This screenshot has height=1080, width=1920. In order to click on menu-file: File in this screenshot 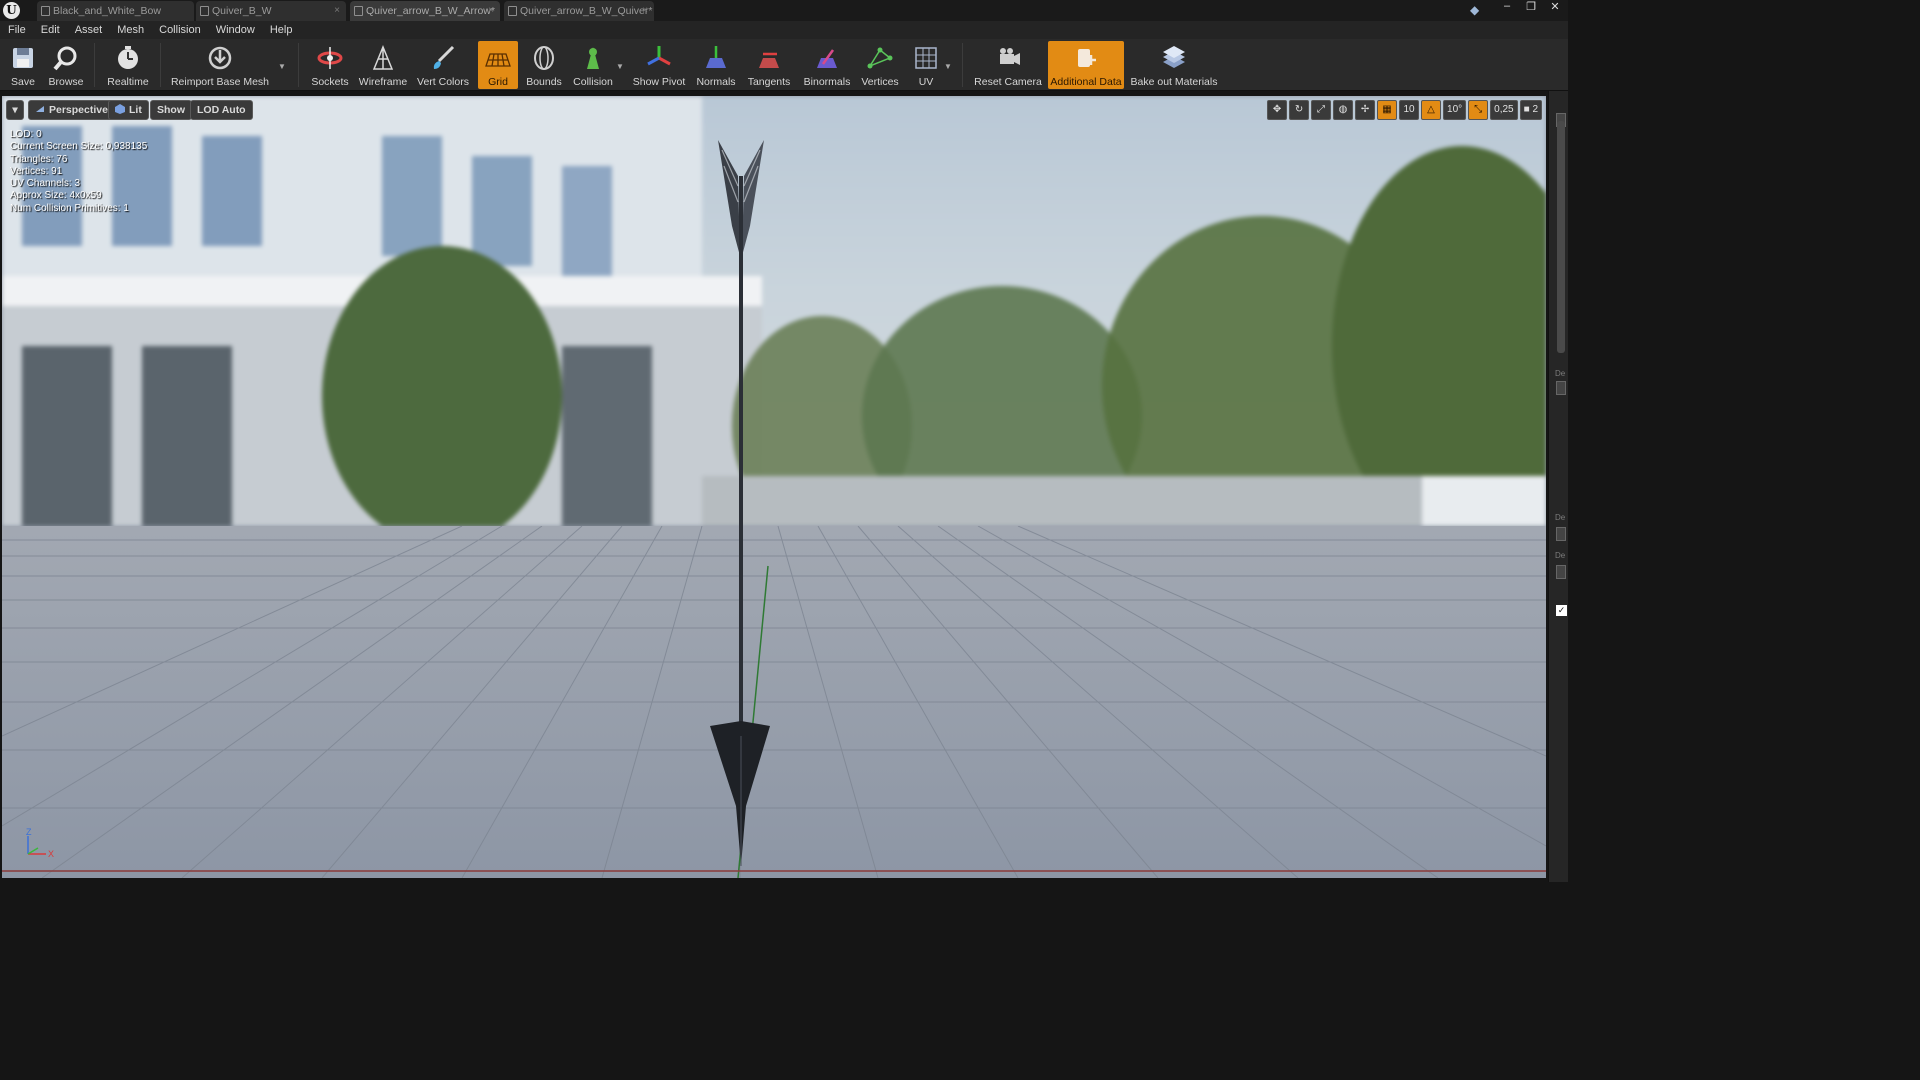, I will do `click(21, 30)`.